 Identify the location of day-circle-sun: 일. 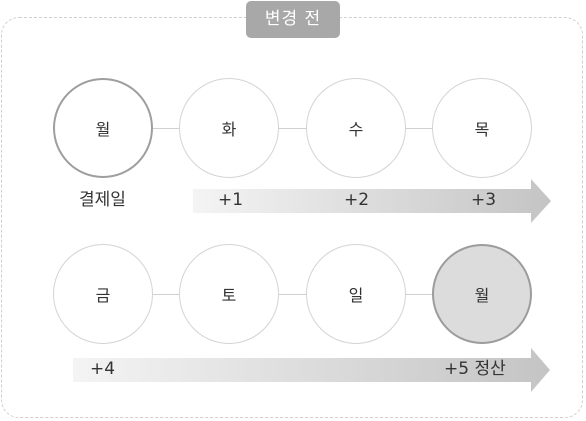
(356, 294).